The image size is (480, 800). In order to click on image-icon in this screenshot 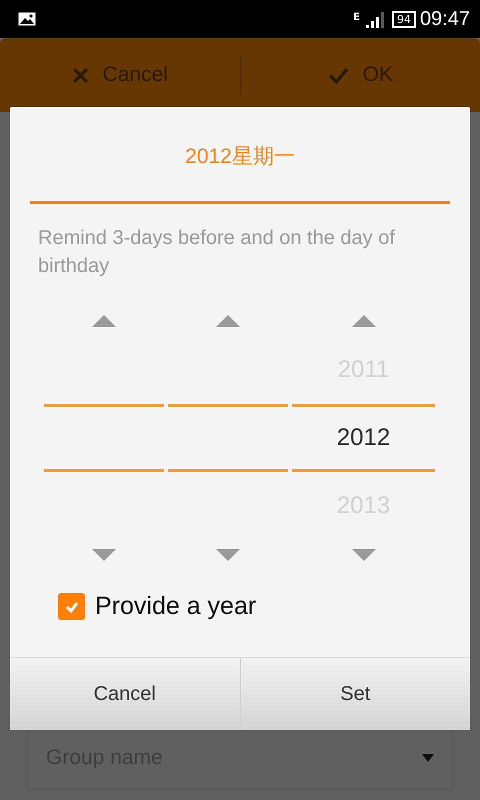, I will do `click(27, 19)`.